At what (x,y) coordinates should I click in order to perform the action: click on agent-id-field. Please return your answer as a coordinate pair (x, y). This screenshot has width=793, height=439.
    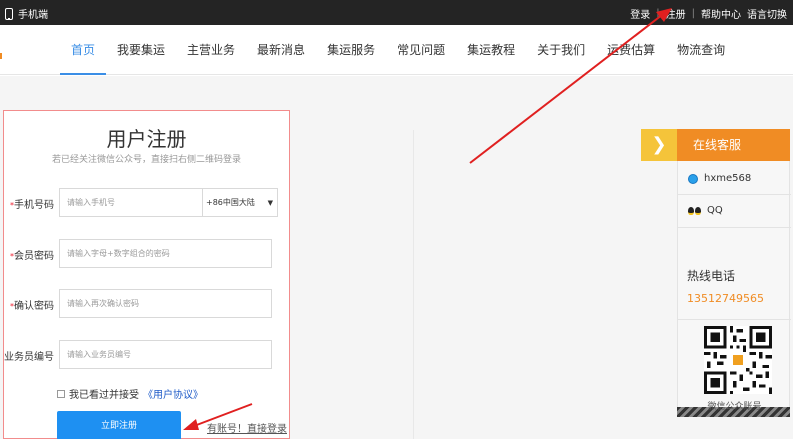
    Looking at the image, I should click on (165, 354).